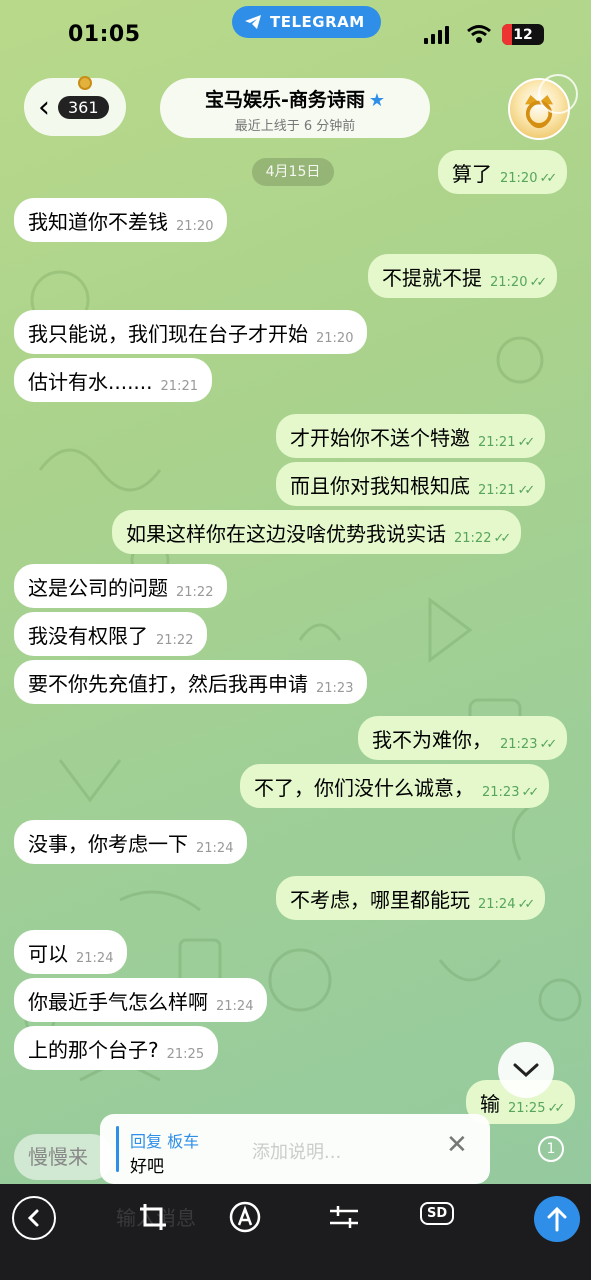 This screenshot has width=591, height=1280. I want to click on crop-icon, so click(153, 1217).